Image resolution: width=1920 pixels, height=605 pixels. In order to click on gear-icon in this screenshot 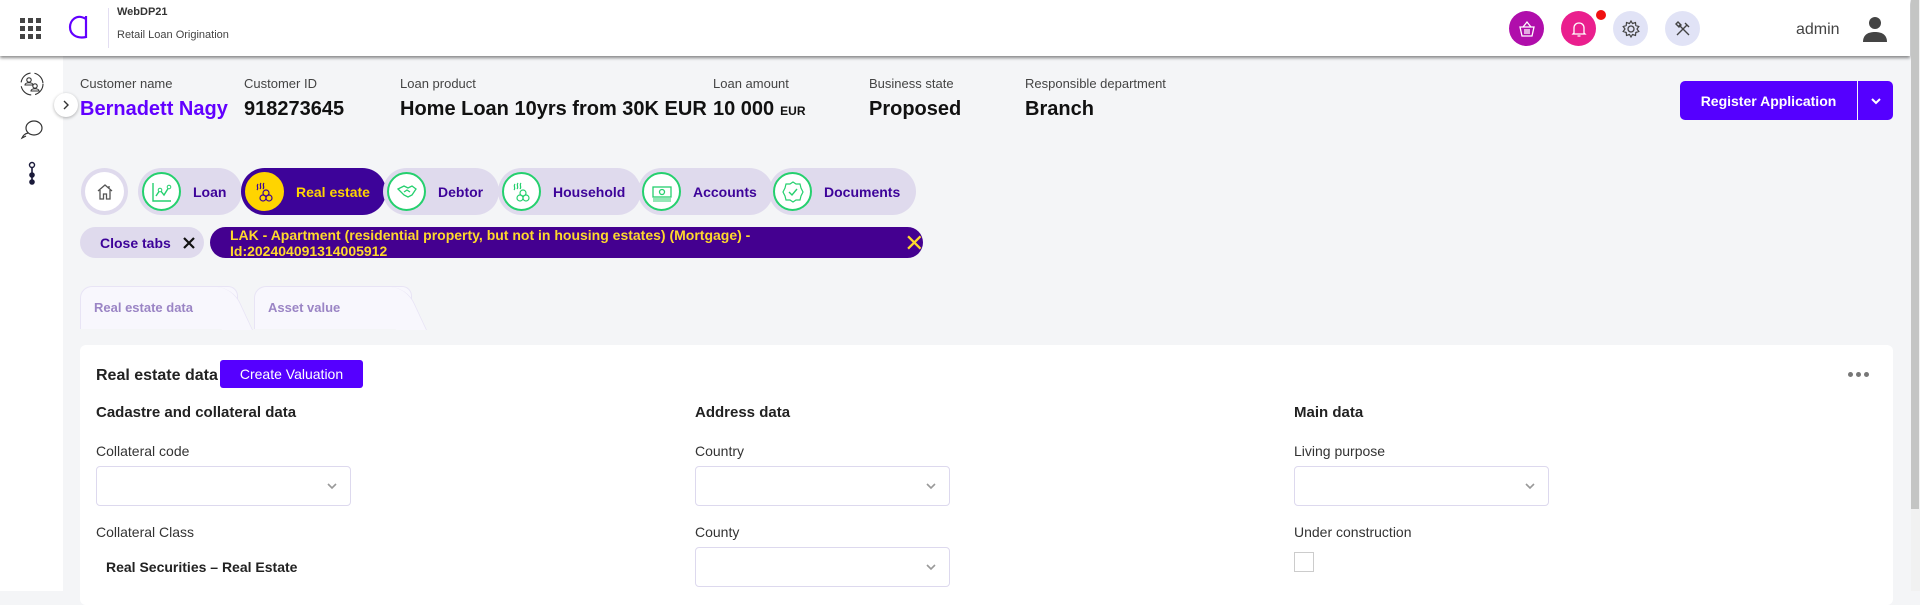, I will do `click(1630, 28)`.